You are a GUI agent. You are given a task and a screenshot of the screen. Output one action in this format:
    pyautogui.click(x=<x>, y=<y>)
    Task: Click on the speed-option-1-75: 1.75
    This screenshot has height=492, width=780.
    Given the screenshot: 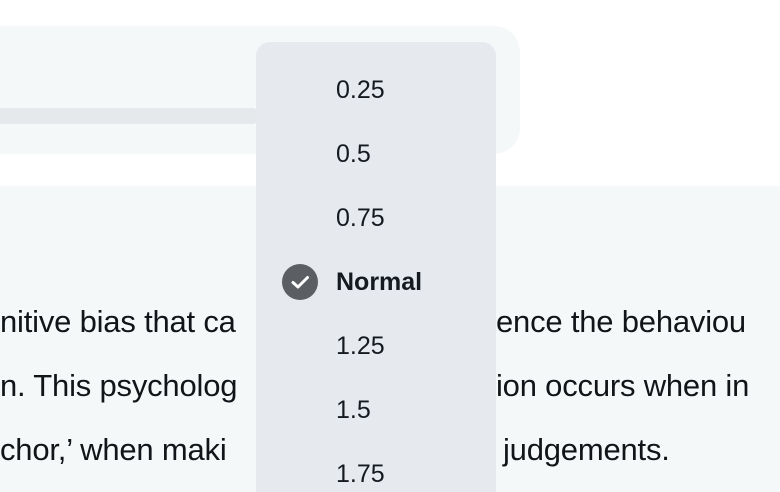 What is the action you would take?
    pyautogui.click(x=376, y=467)
    